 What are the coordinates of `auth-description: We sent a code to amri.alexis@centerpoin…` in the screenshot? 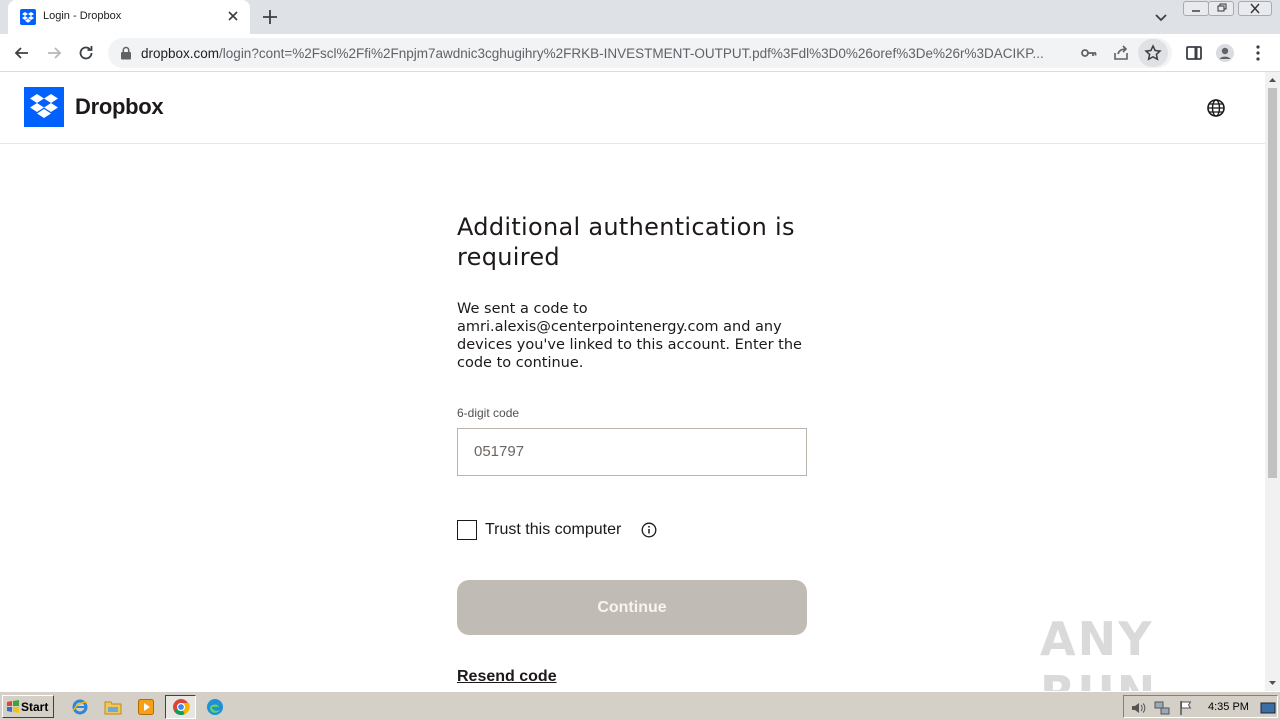 It's located at (629, 336).